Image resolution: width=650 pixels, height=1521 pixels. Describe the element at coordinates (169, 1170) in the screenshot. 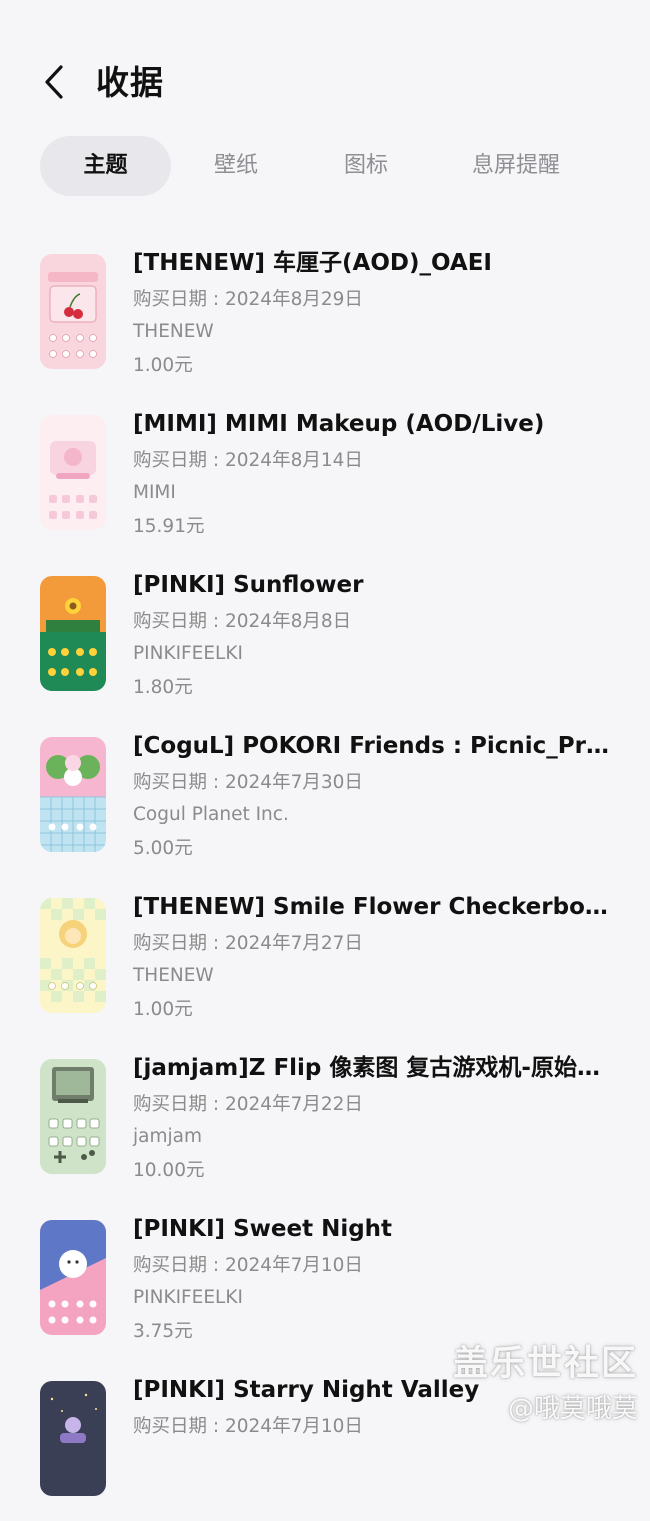

I see `price: 10.00元` at that location.